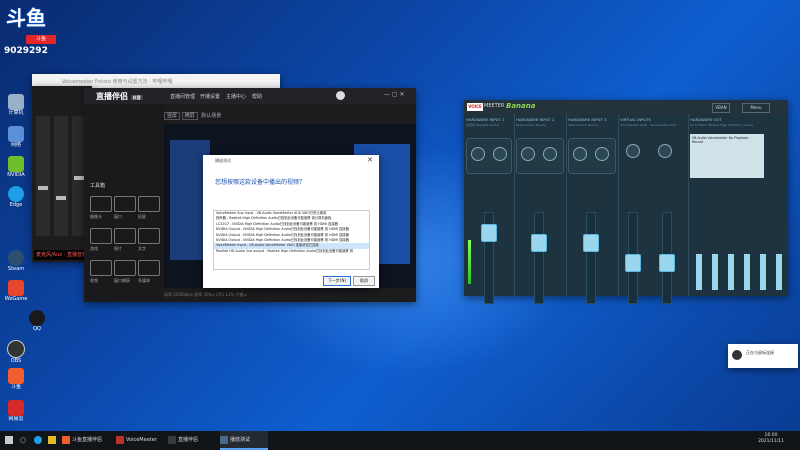 Image resolution: width=800 pixels, height=450 pixels. What do you see at coordinates (149, 204) in the screenshot?
I see `cast-icon` at bounding box center [149, 204].